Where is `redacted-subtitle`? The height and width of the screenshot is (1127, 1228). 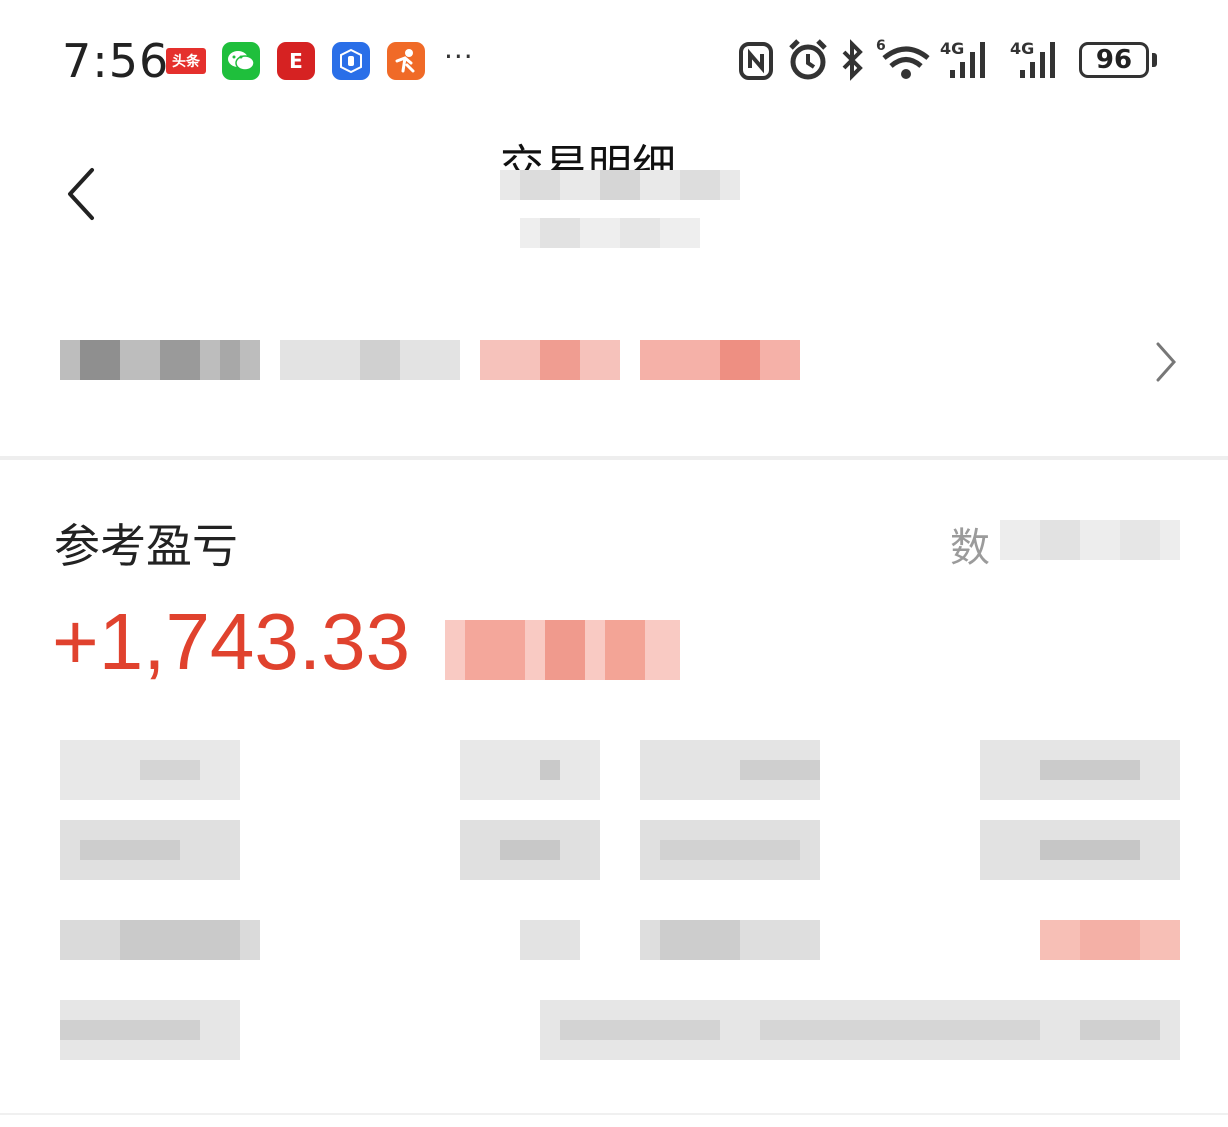
redacted-subtitle is located at coordinates (620, 213).